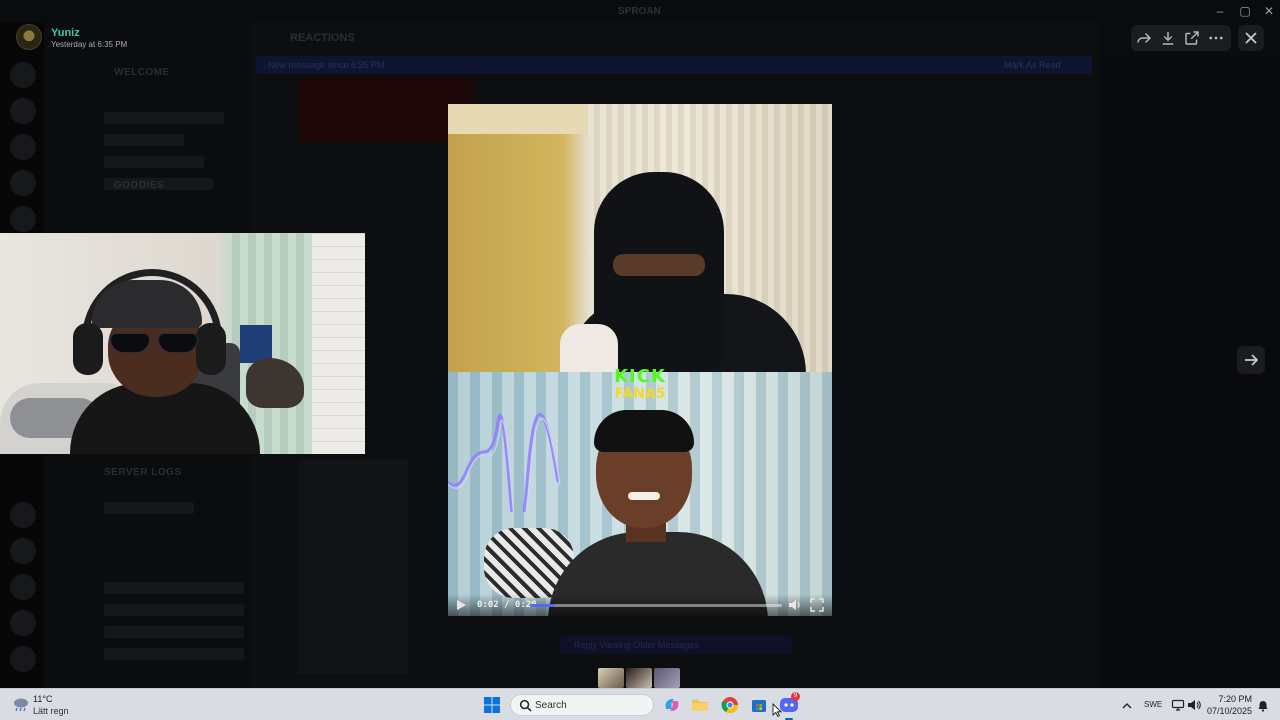 The image size is (1280, 720). I want to click on play-icon, so click(461, 605).